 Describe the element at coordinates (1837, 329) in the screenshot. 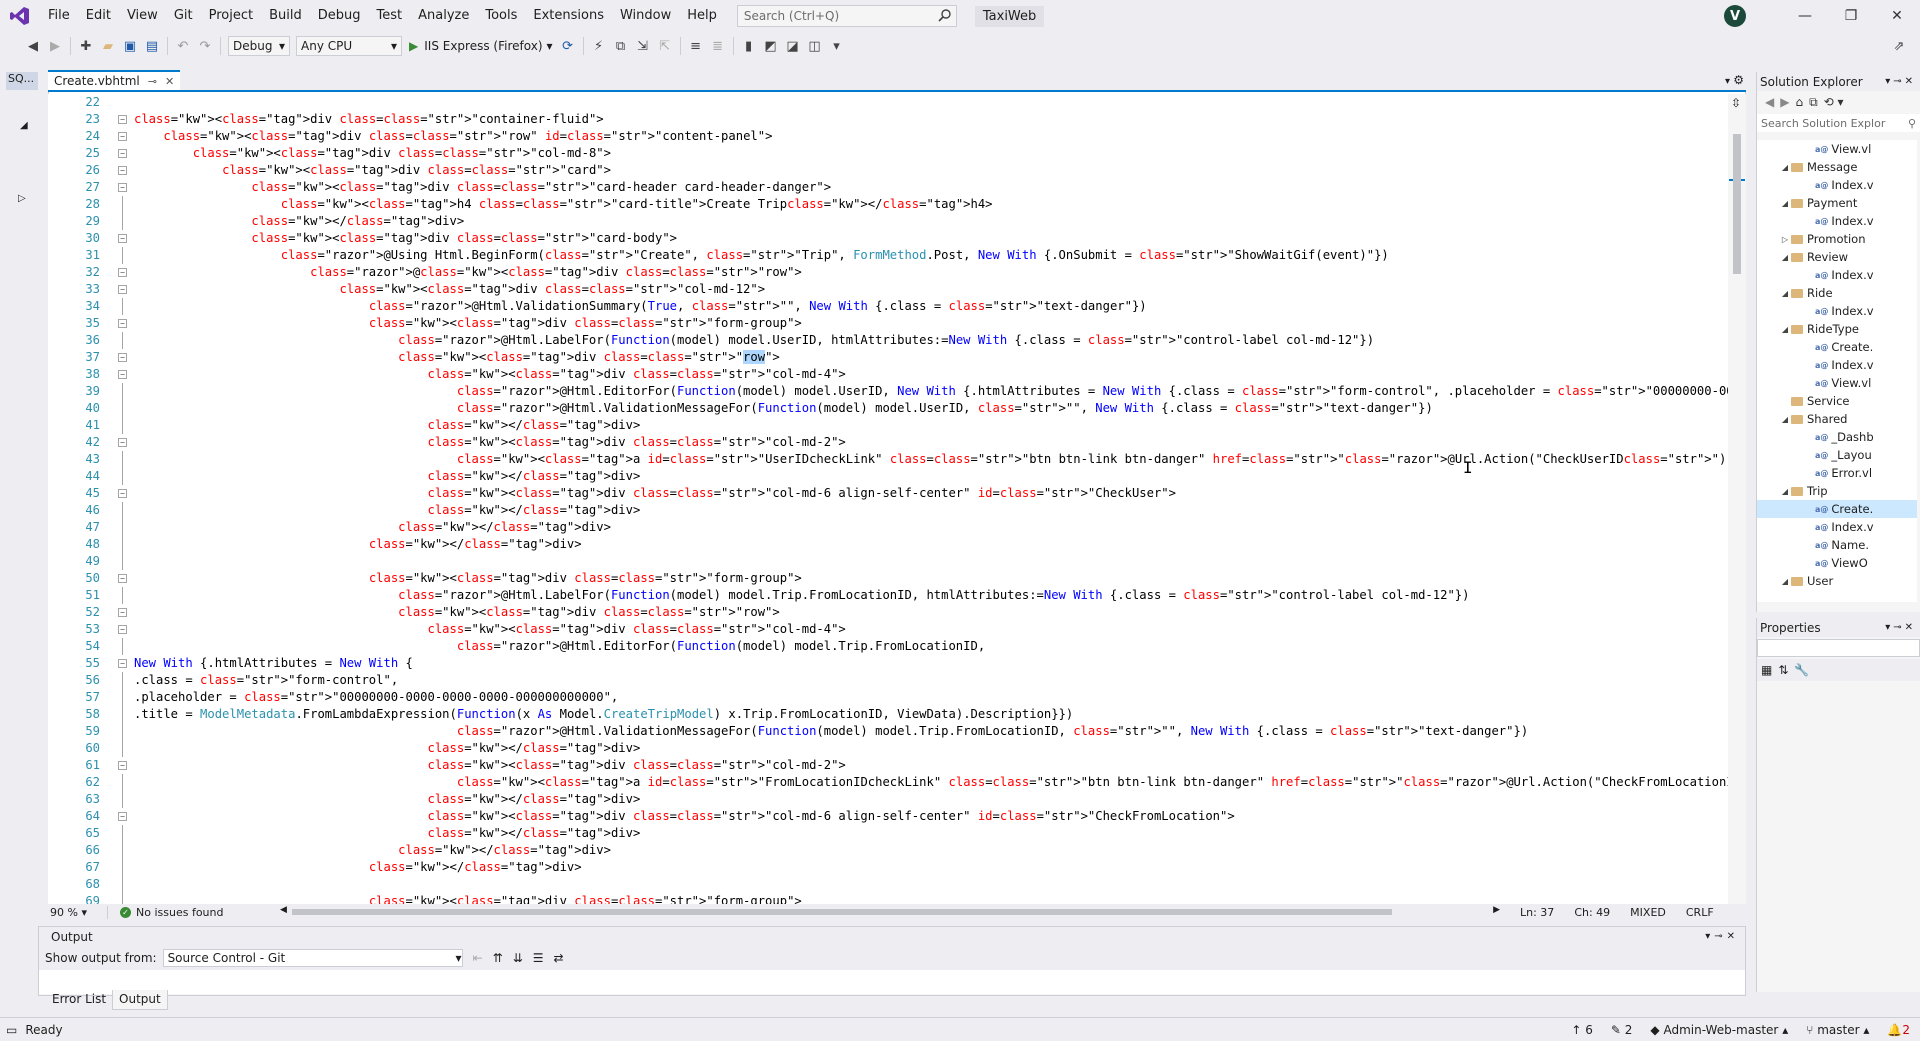

I see `tree-folder: ◢ RideType` at that location.